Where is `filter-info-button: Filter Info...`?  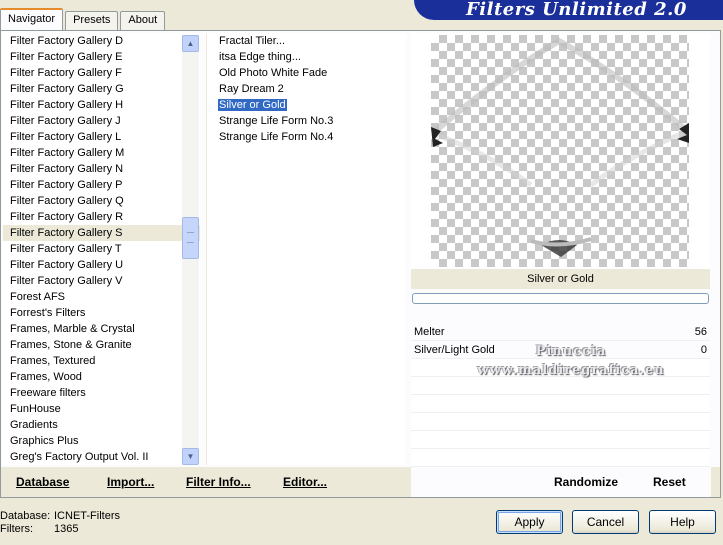
filter-info-button: Filter Info... is located at coordinates (218, 482).